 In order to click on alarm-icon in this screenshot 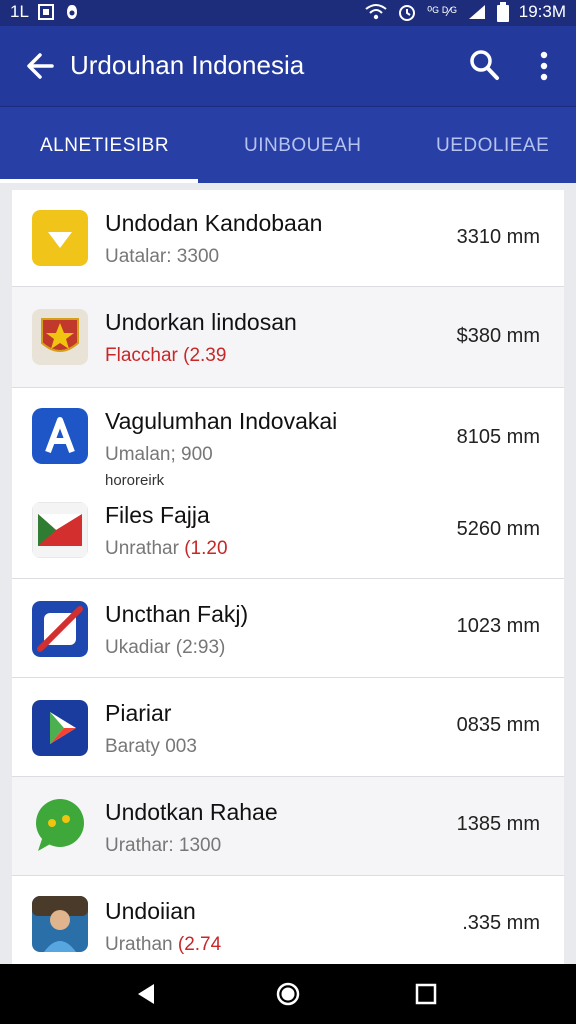, I will do `click(407, 13)`.